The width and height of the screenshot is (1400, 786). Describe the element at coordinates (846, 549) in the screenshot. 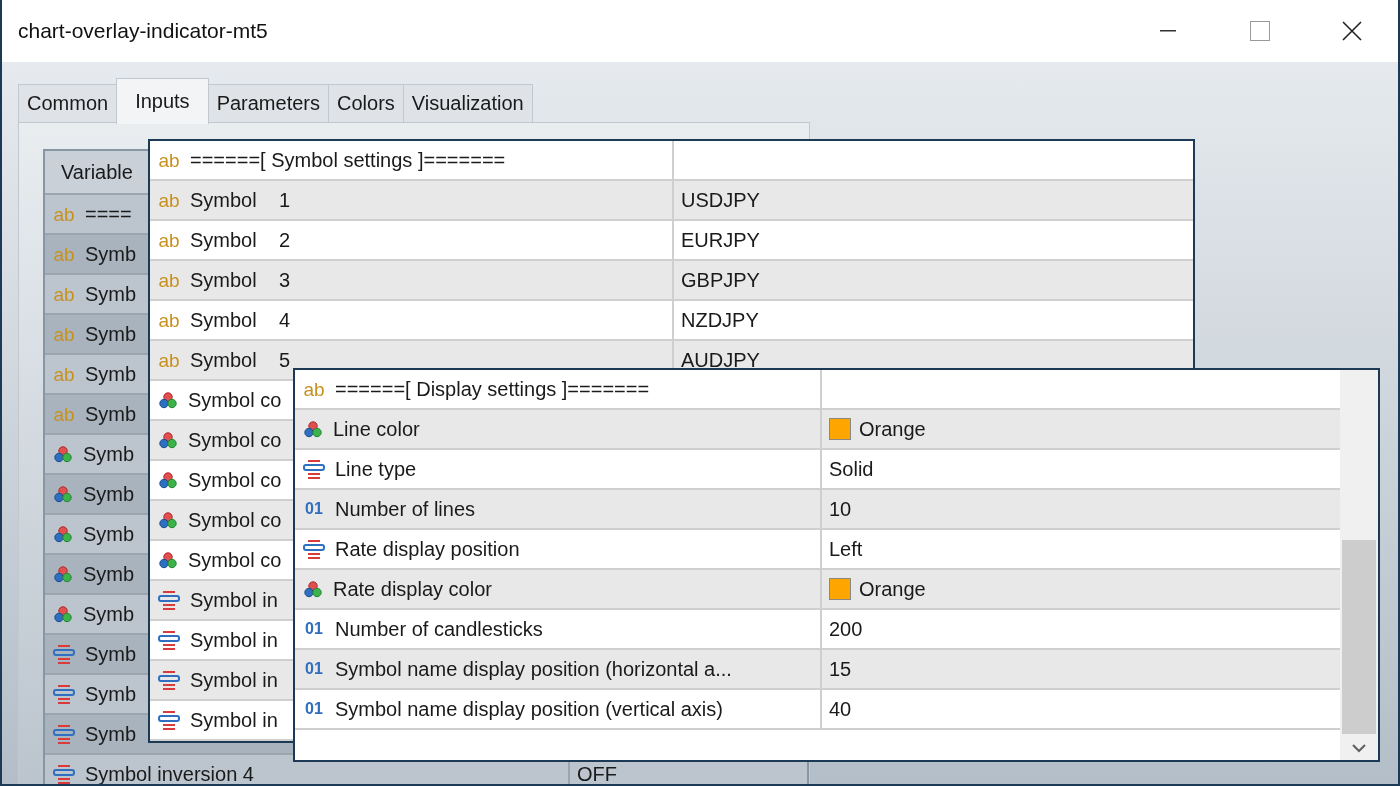

I see `value-text: Left` at that location.